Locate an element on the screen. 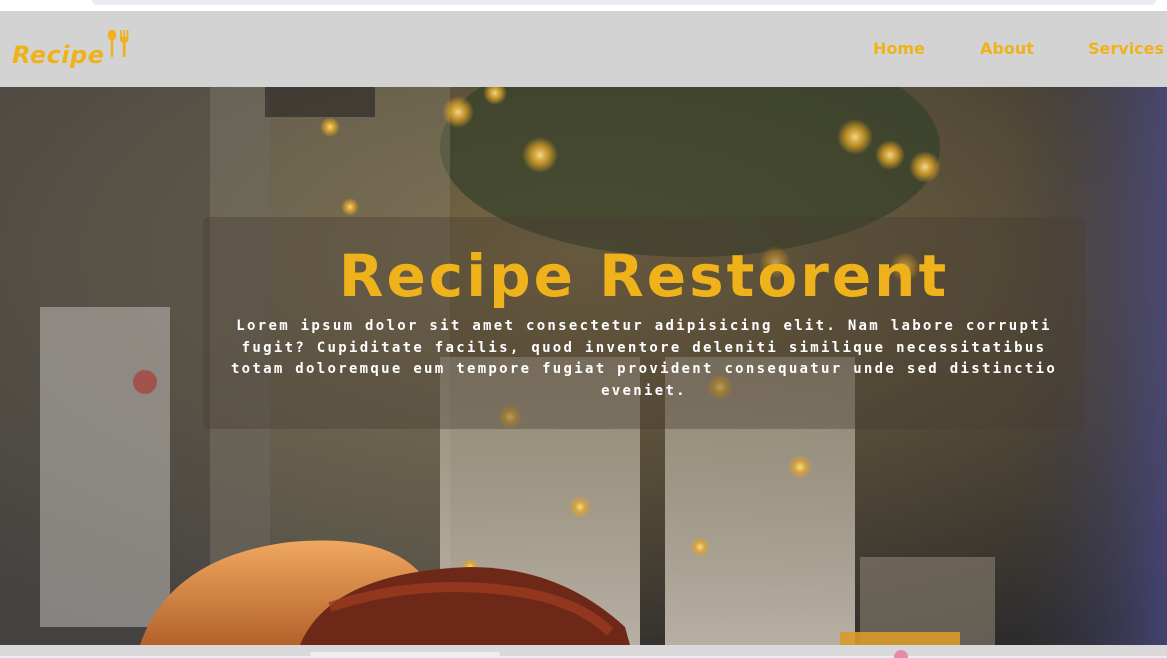 Image resolution: width=1167 pixels, height=658 pixels. browser-bottom-bar is located at coordinates (583, 651).